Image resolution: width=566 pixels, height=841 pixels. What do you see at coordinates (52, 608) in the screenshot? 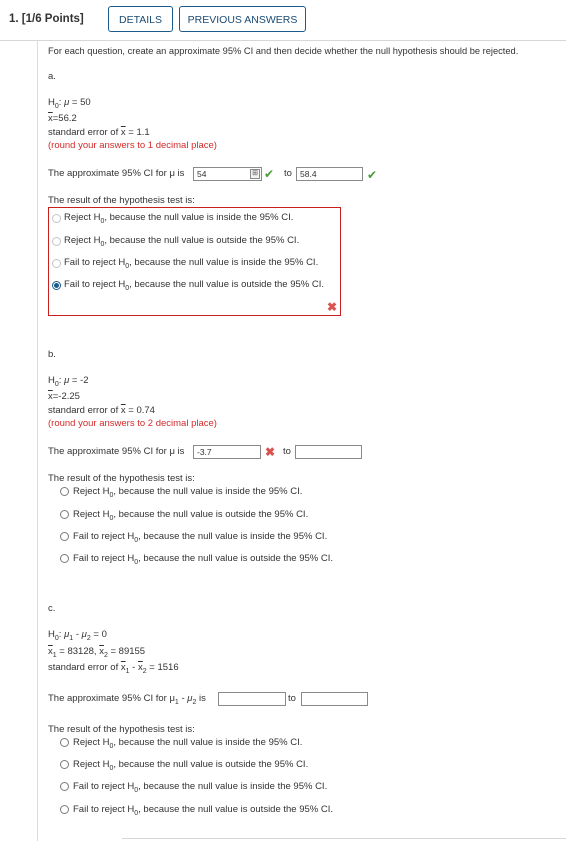
I see `part-c-label: c.` at bounding box center [52, 608].